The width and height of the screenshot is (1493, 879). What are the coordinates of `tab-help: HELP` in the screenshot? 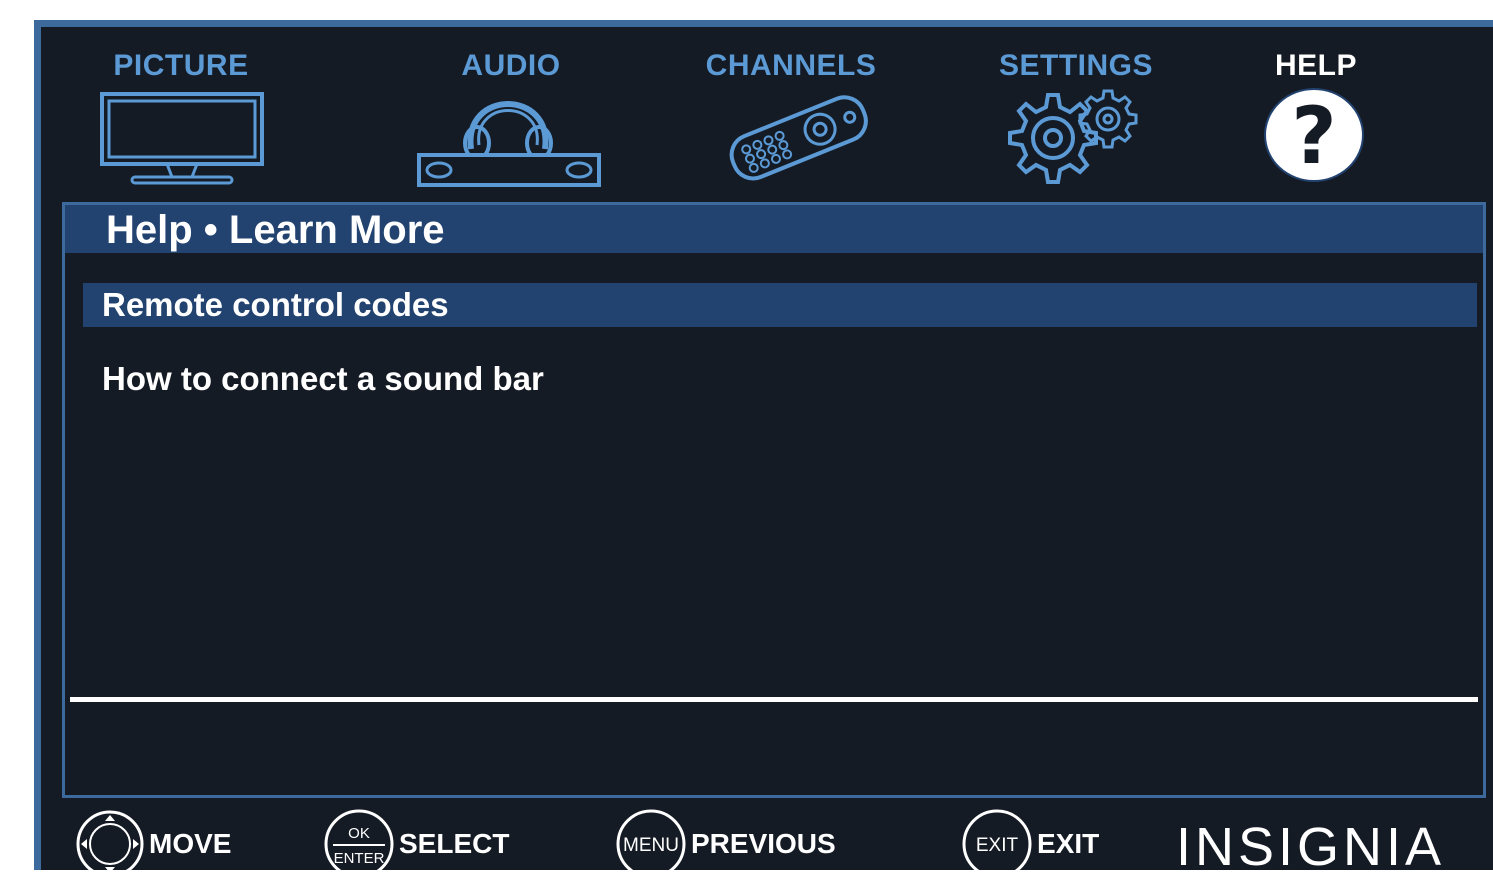 It's located at (1316, 66).